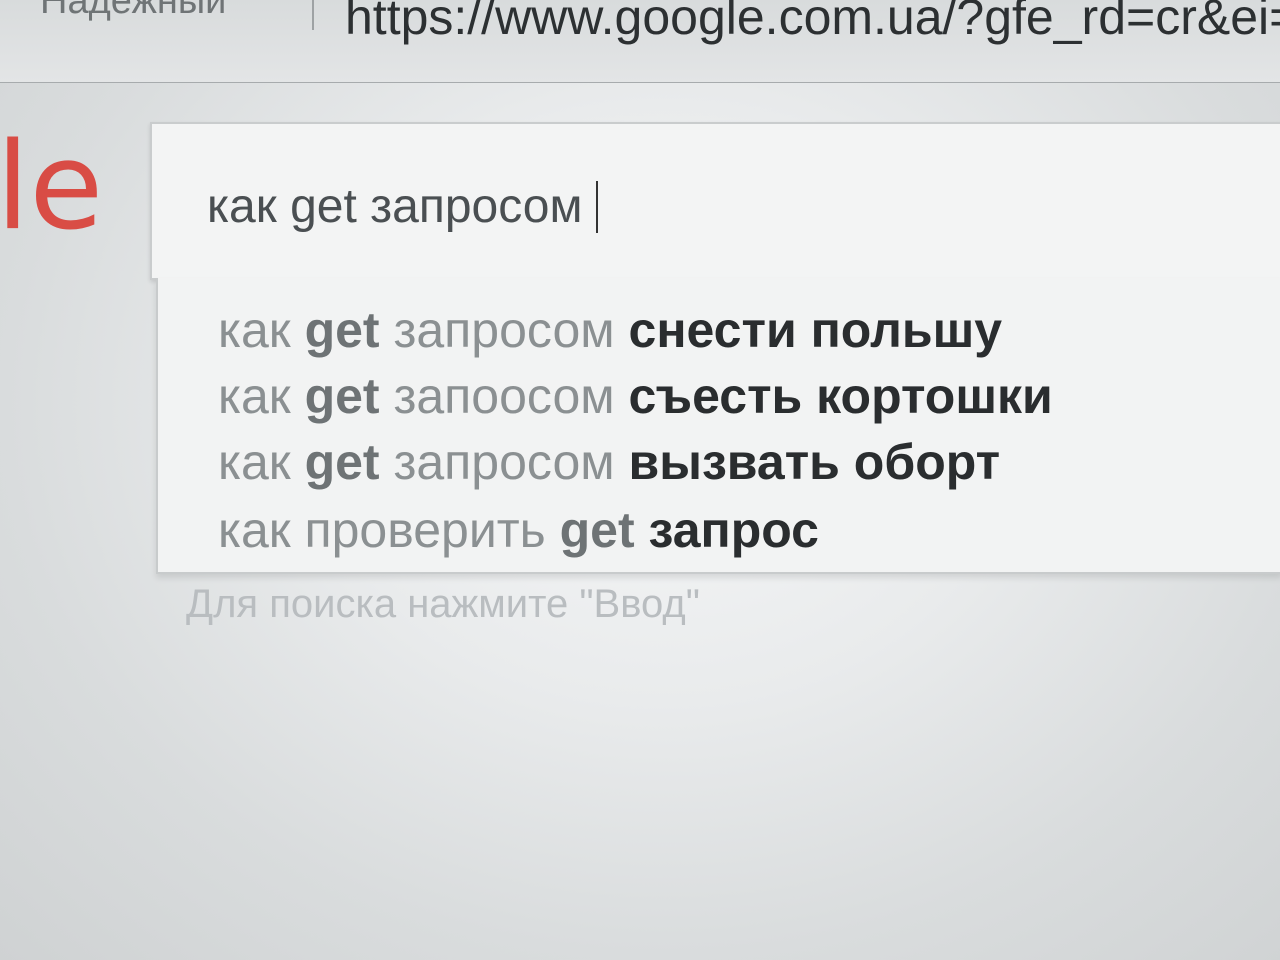  Describe the element at coordinates (133, 11) in the screenshot. I see `security-label: Надежный` at that location.